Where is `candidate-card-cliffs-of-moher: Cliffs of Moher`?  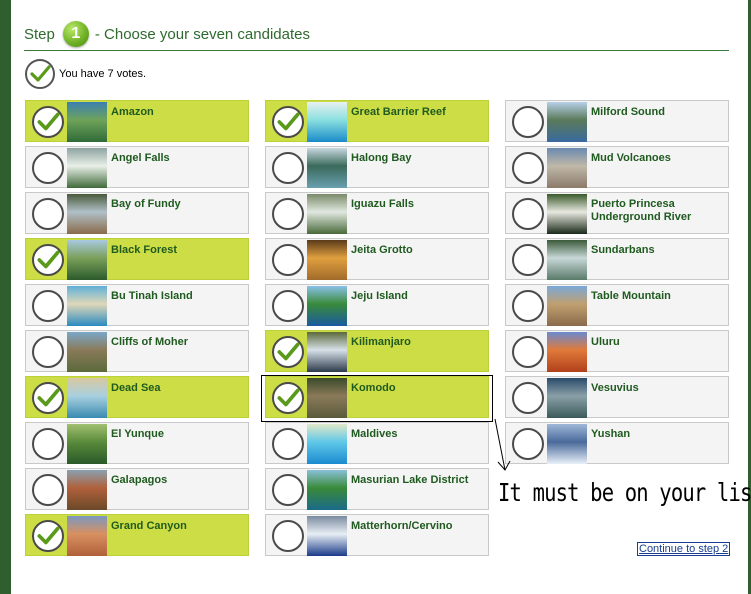
candidate-card-cliffs-of-moher: Cliffs of Moher is located at coordinates (137, 351).